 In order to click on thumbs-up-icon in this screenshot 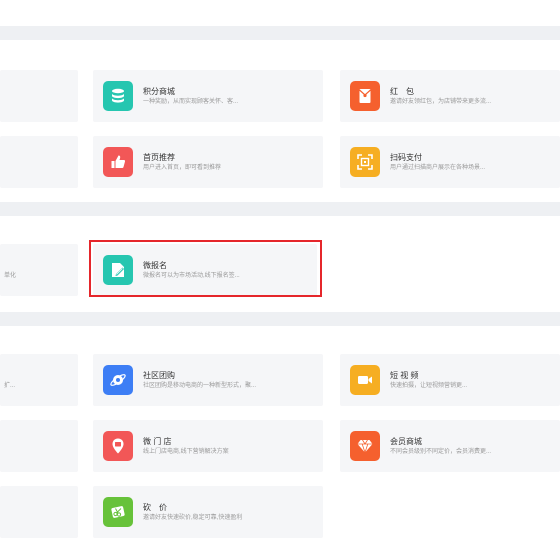, I will do `click(118, 162)`.